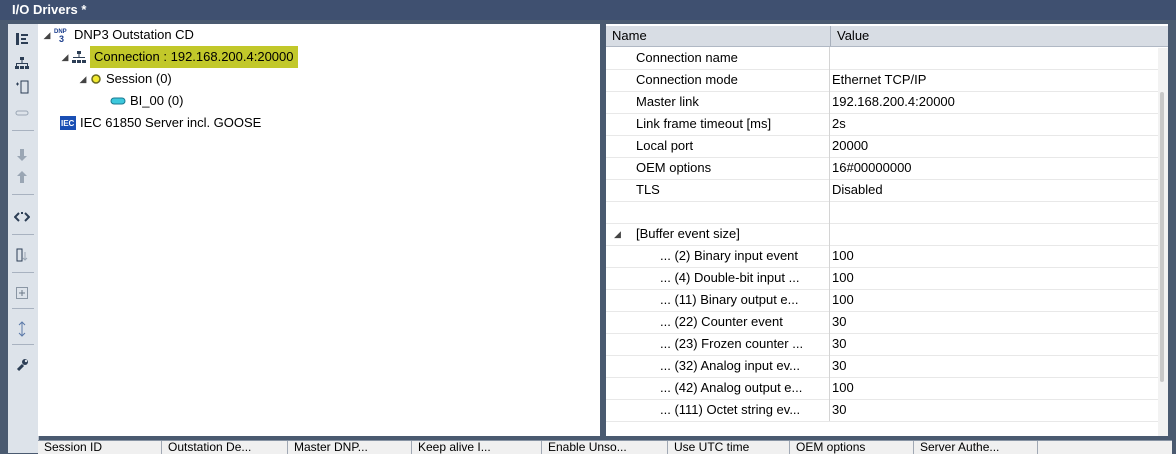 The width and height of the screenshot is (1176, 454). What do you see at coordinates (674, 167) in the screenshot?
I see `property-name-text: OEM options` at bounding box center [674, 167].